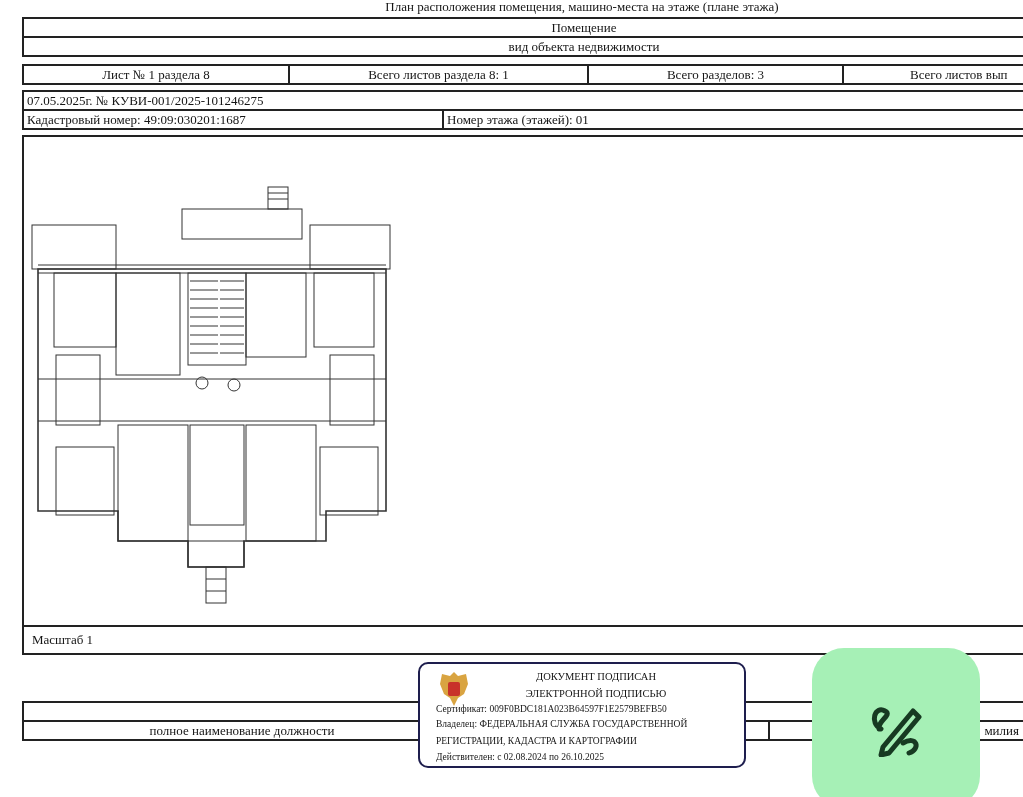 Image resolution: width=1023 pixels, height=797 pixels. Describe the element at coordinates (63, 640) in the screenshot. I see `scale-label: Масштаб 1` at that location.